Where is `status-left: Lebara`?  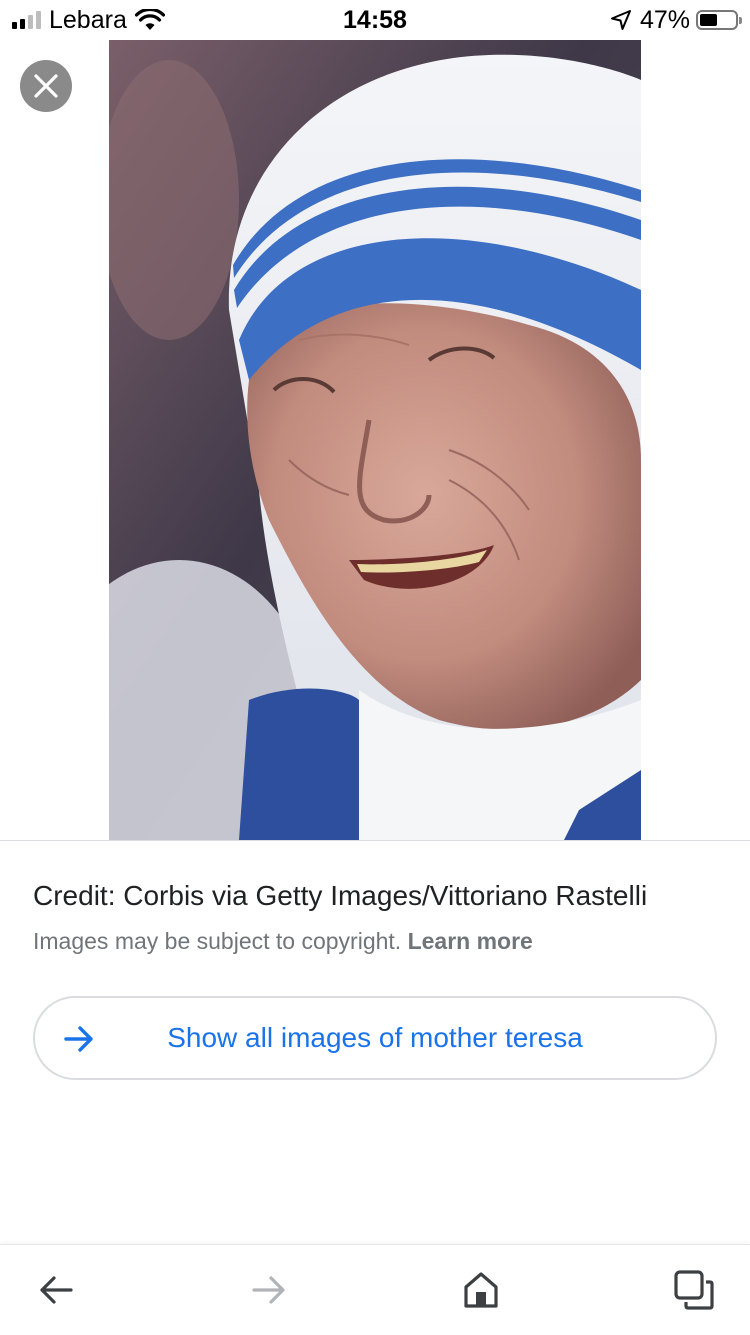 status-left: Lebara is located at coordinates (88, 20).